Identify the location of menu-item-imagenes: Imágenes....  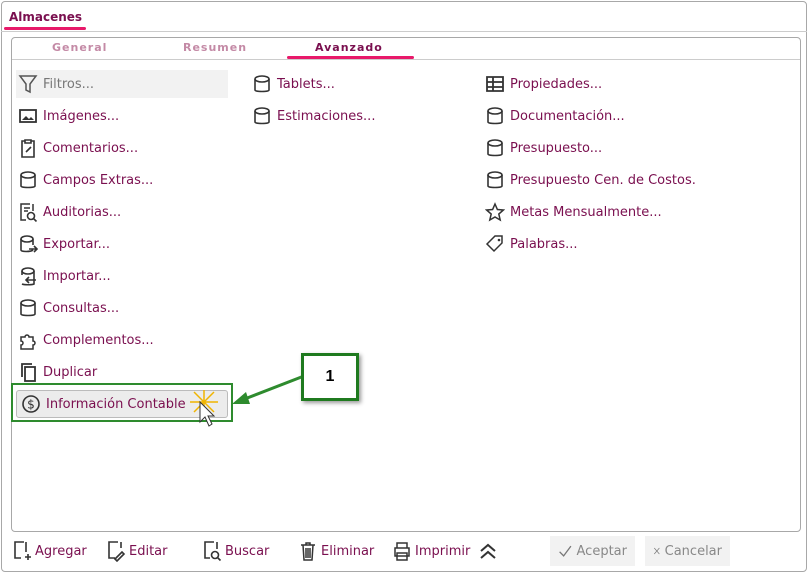
(68, 116).